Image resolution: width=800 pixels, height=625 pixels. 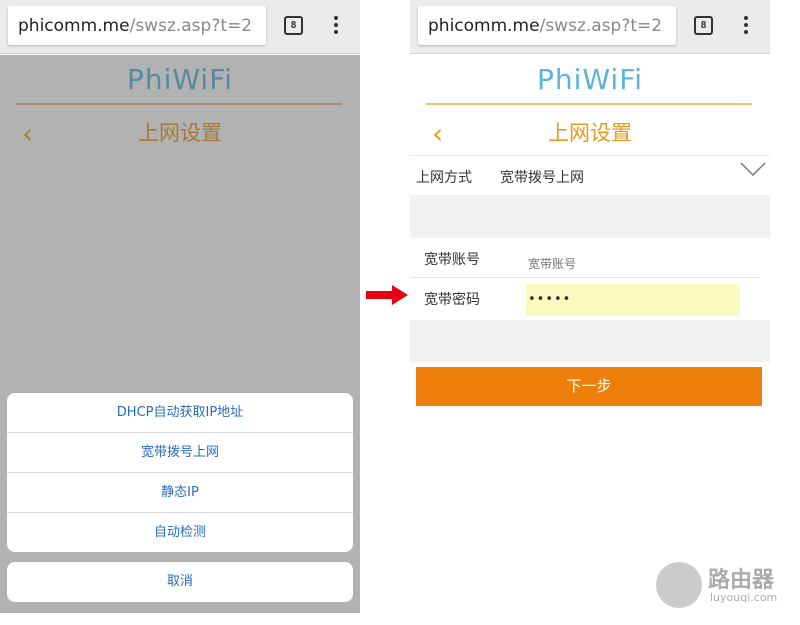 What do you see at coordinates (590, 175) in the screenshot?
I see `connection-mode-select: 上网方式 宽带拨号上网` at bounding box center [590, 175].